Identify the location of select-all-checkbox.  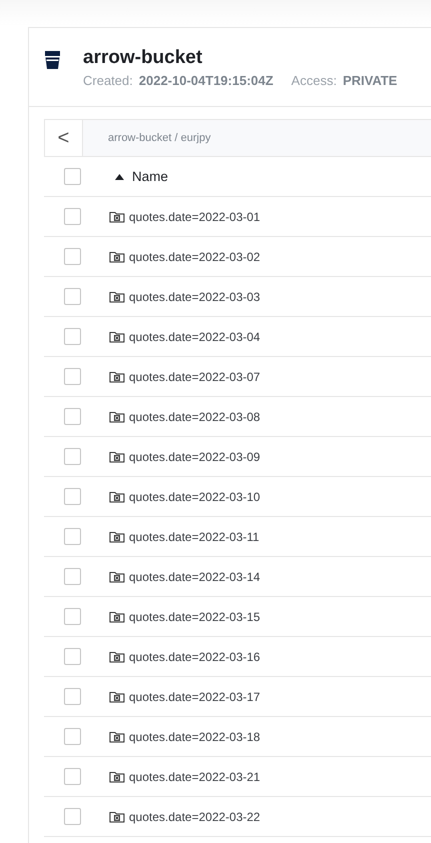
(72, 176).